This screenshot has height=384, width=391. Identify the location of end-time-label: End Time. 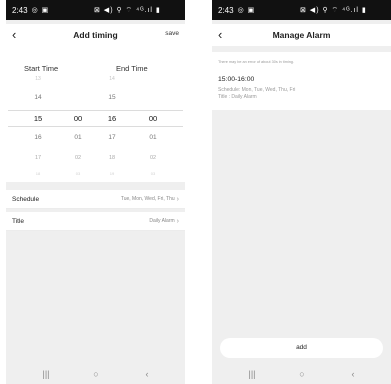
(132, 68).